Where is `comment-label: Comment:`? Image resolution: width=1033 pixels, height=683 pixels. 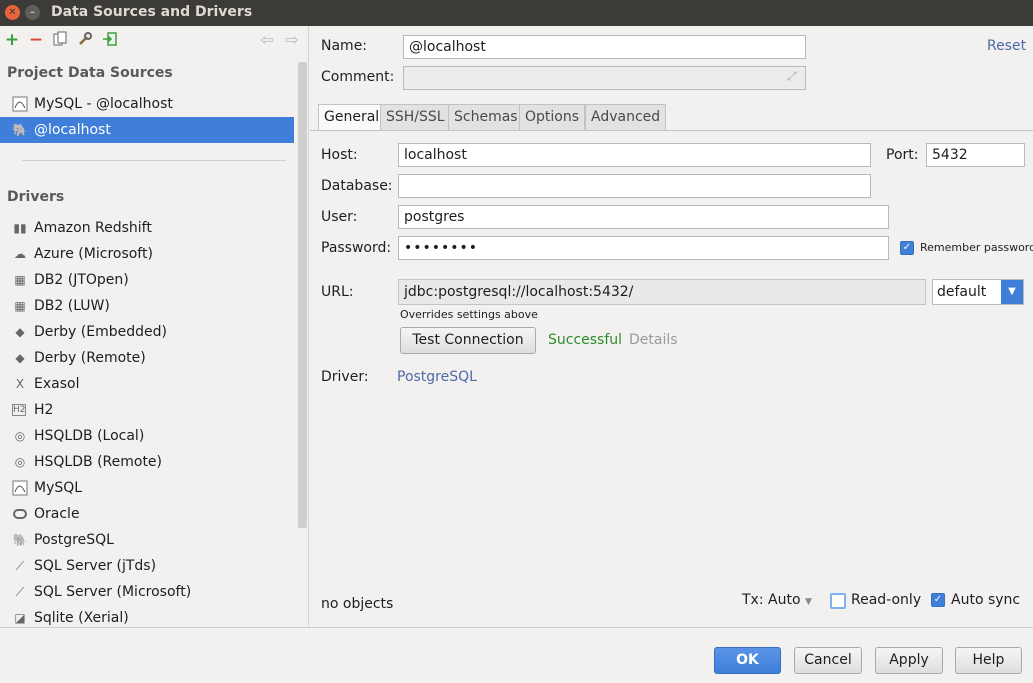
comment-label: Comment: is located at coordinates (358, 77).